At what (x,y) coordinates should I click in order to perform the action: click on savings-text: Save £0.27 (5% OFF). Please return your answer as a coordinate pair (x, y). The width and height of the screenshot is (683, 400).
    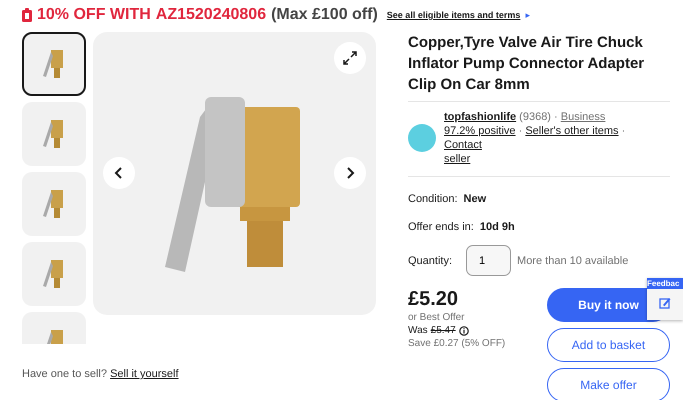
    Looking at the image, I should click on (457, 343).